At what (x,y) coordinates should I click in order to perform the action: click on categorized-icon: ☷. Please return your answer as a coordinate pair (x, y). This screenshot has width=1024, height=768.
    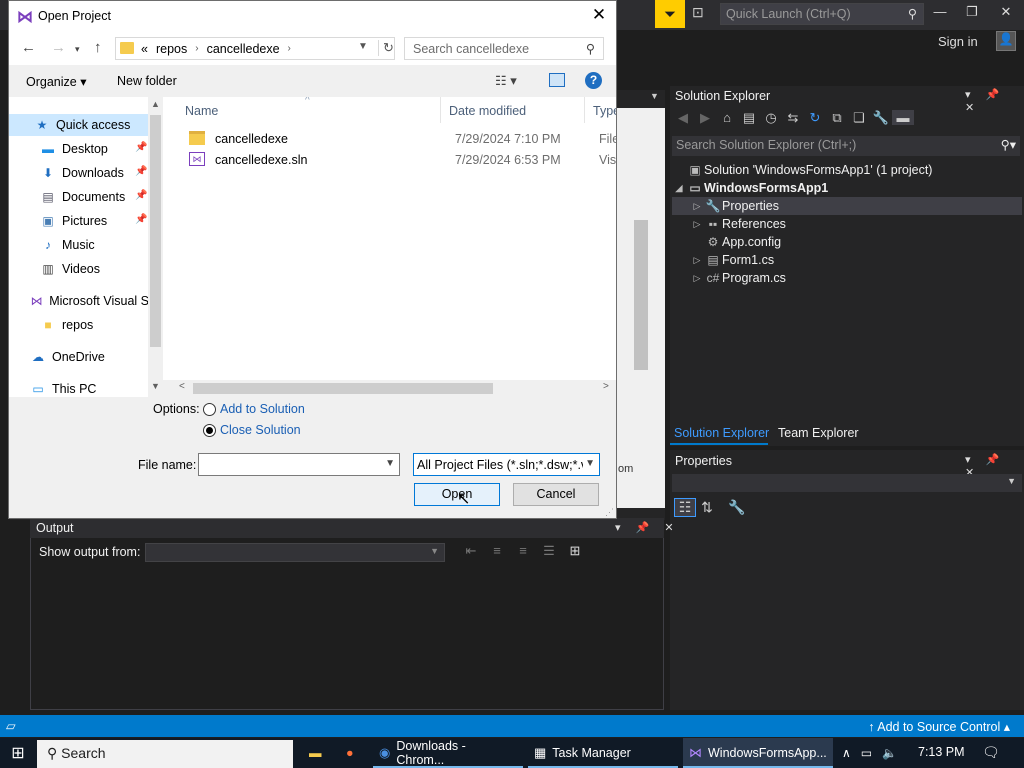
    Looking at the image, I should click on (685, 507).